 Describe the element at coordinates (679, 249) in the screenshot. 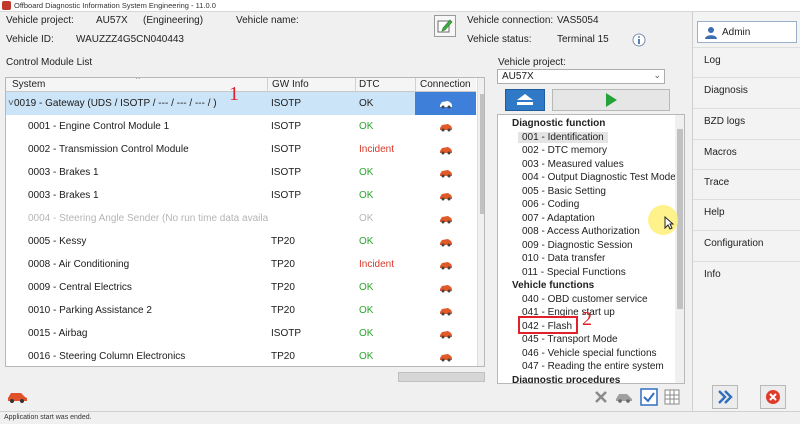

I see `function-tree-scrollbar` at that location.